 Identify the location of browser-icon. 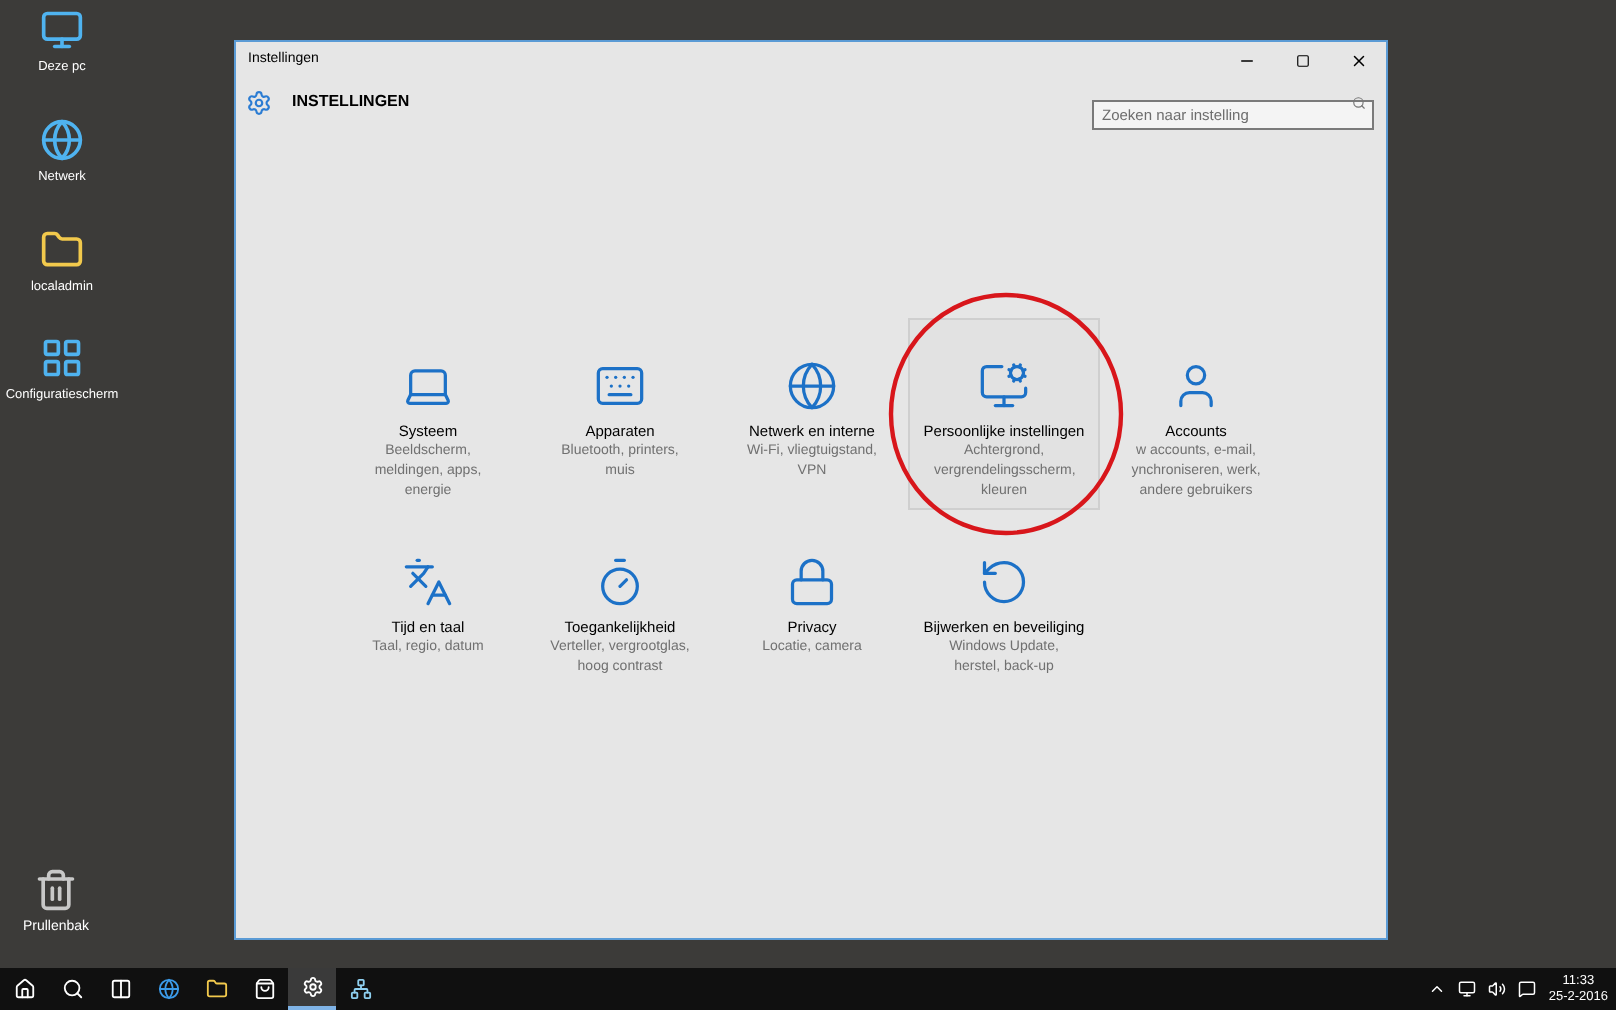
(168, 989).